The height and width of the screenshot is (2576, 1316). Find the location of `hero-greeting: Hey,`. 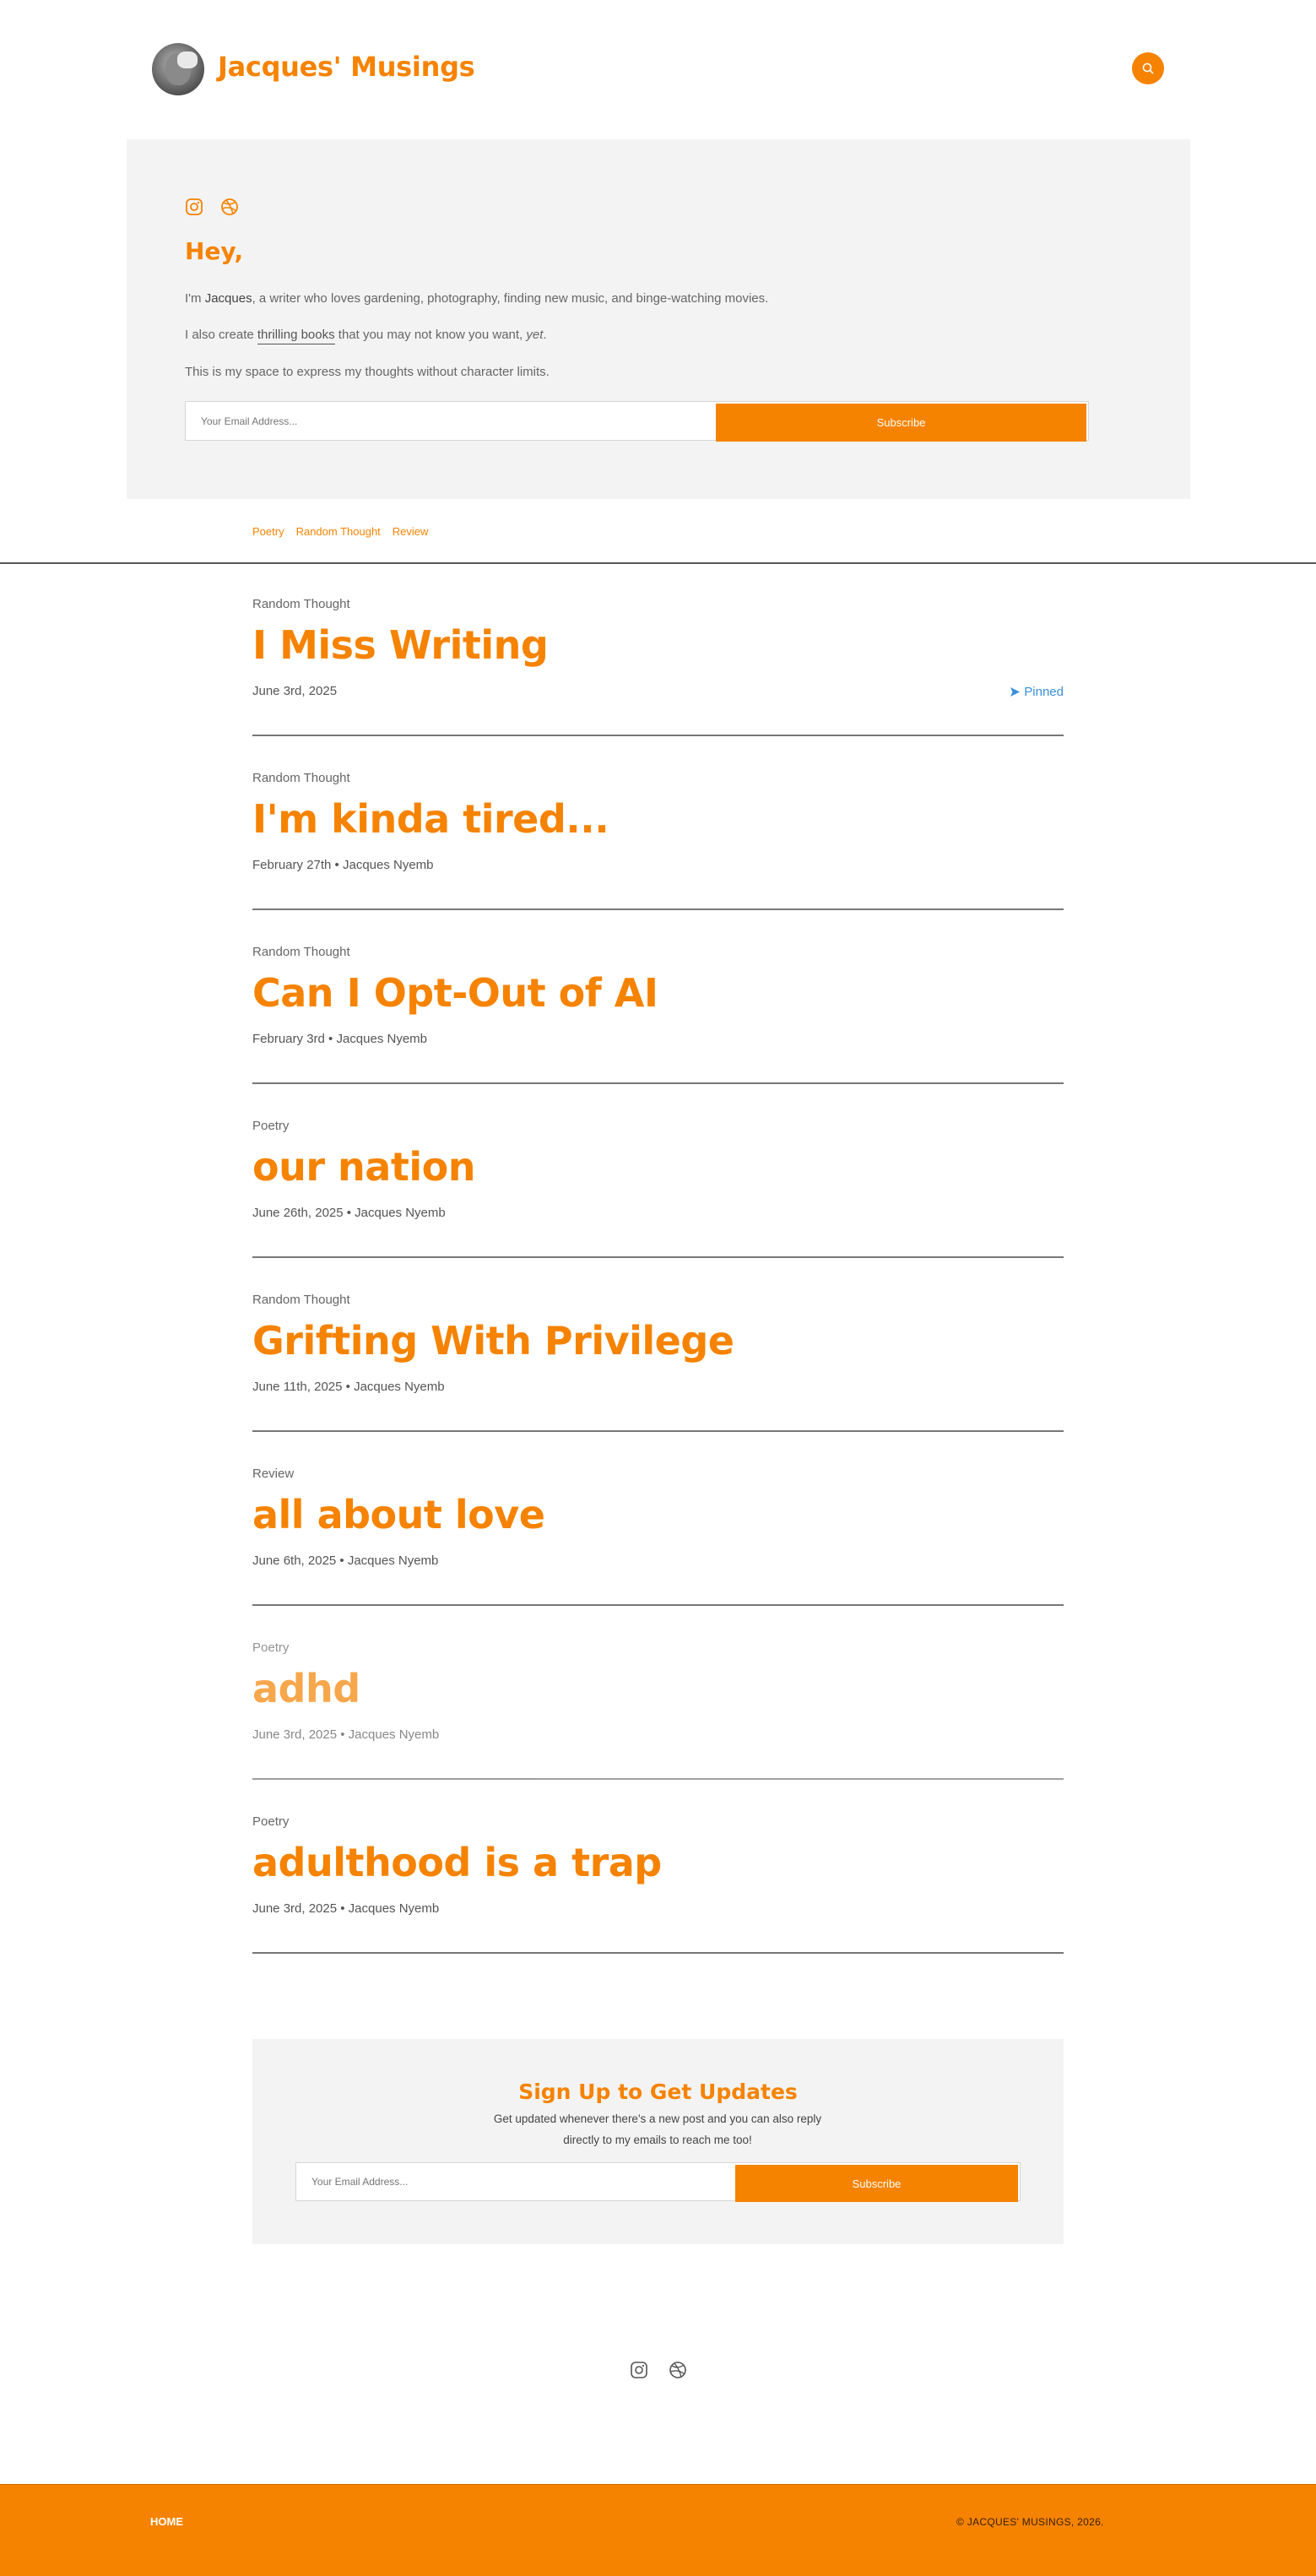

hero-greeting: Hey, is located at coordinates (214, 251).